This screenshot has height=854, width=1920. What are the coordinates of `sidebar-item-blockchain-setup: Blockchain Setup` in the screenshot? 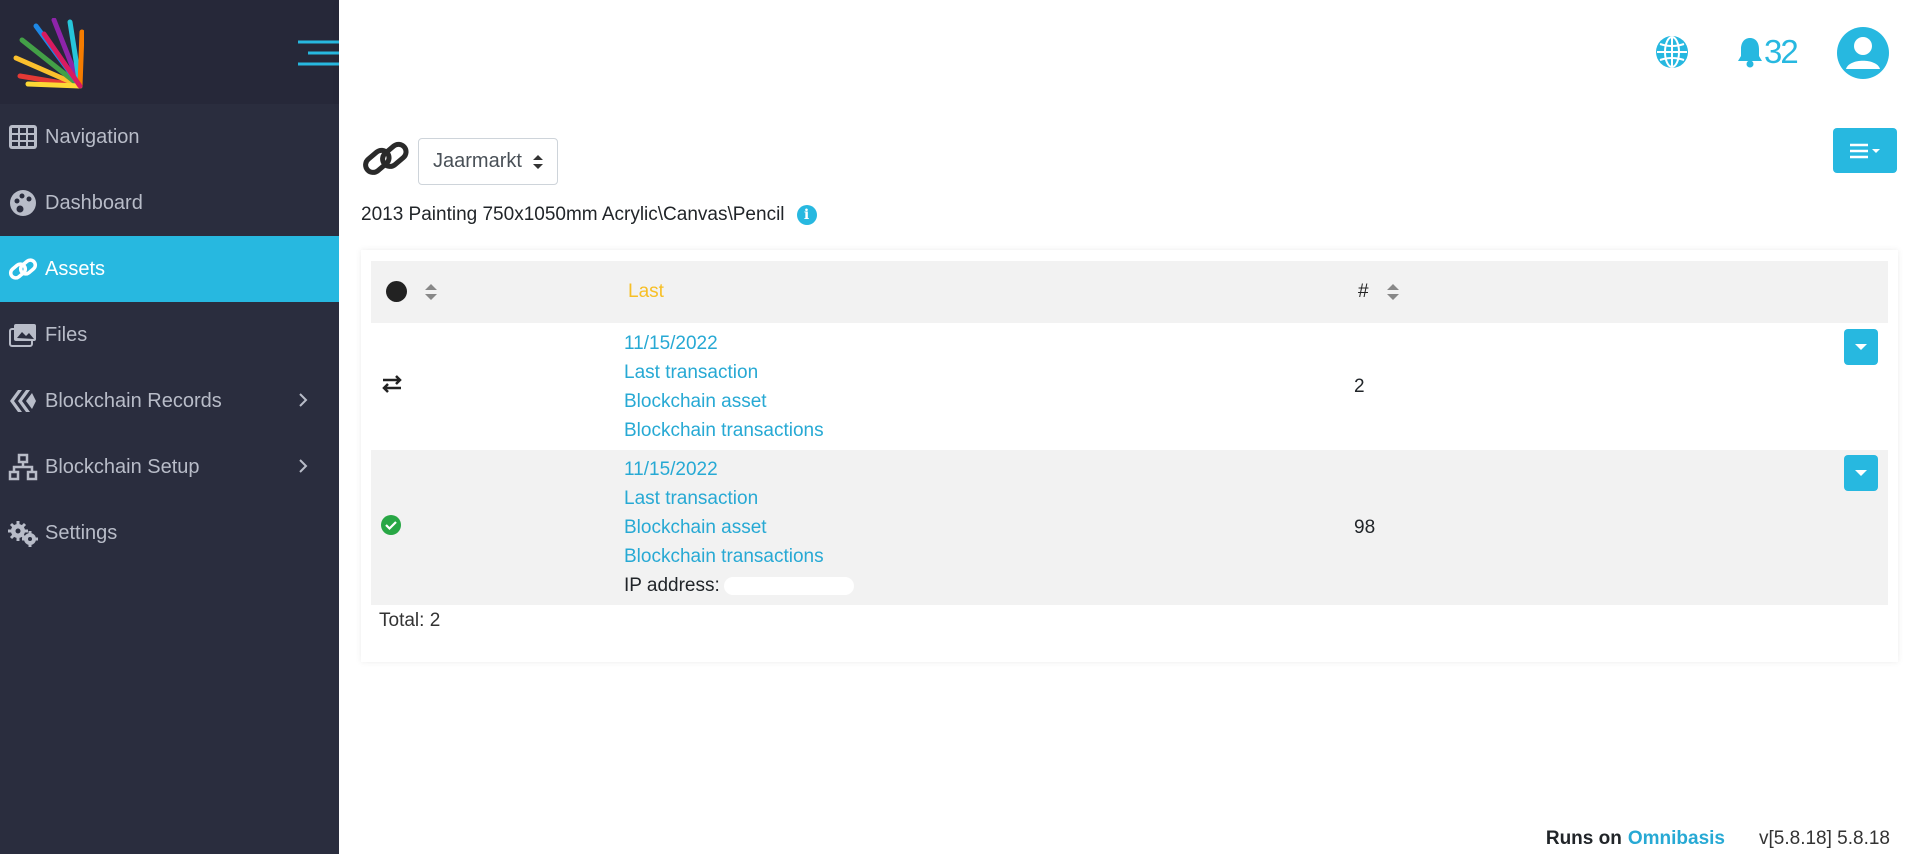 It's located at (169, 467).